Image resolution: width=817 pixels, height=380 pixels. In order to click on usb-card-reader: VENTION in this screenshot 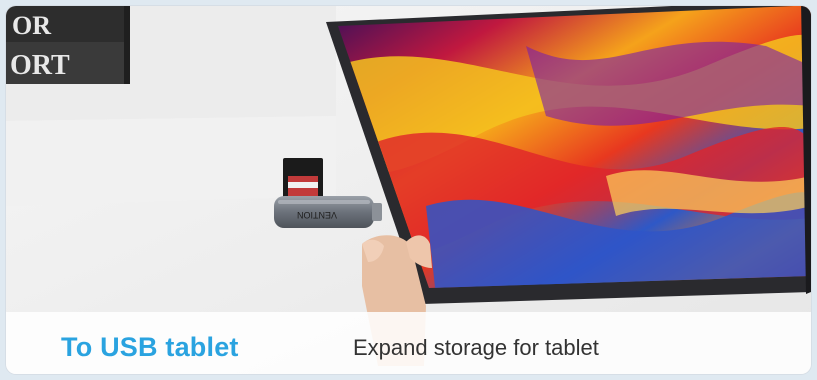, I will do `click(328, 212)`.